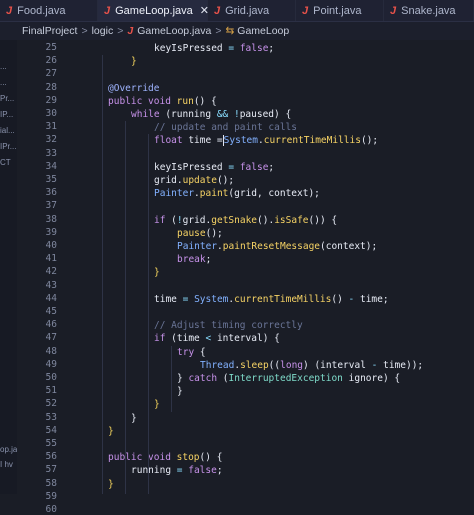 This screenshot has height=515, width=474. Describe the element at coordinates (8, 449) in the screenshot. I see `explorer-item-fragment: op.java` at that location.